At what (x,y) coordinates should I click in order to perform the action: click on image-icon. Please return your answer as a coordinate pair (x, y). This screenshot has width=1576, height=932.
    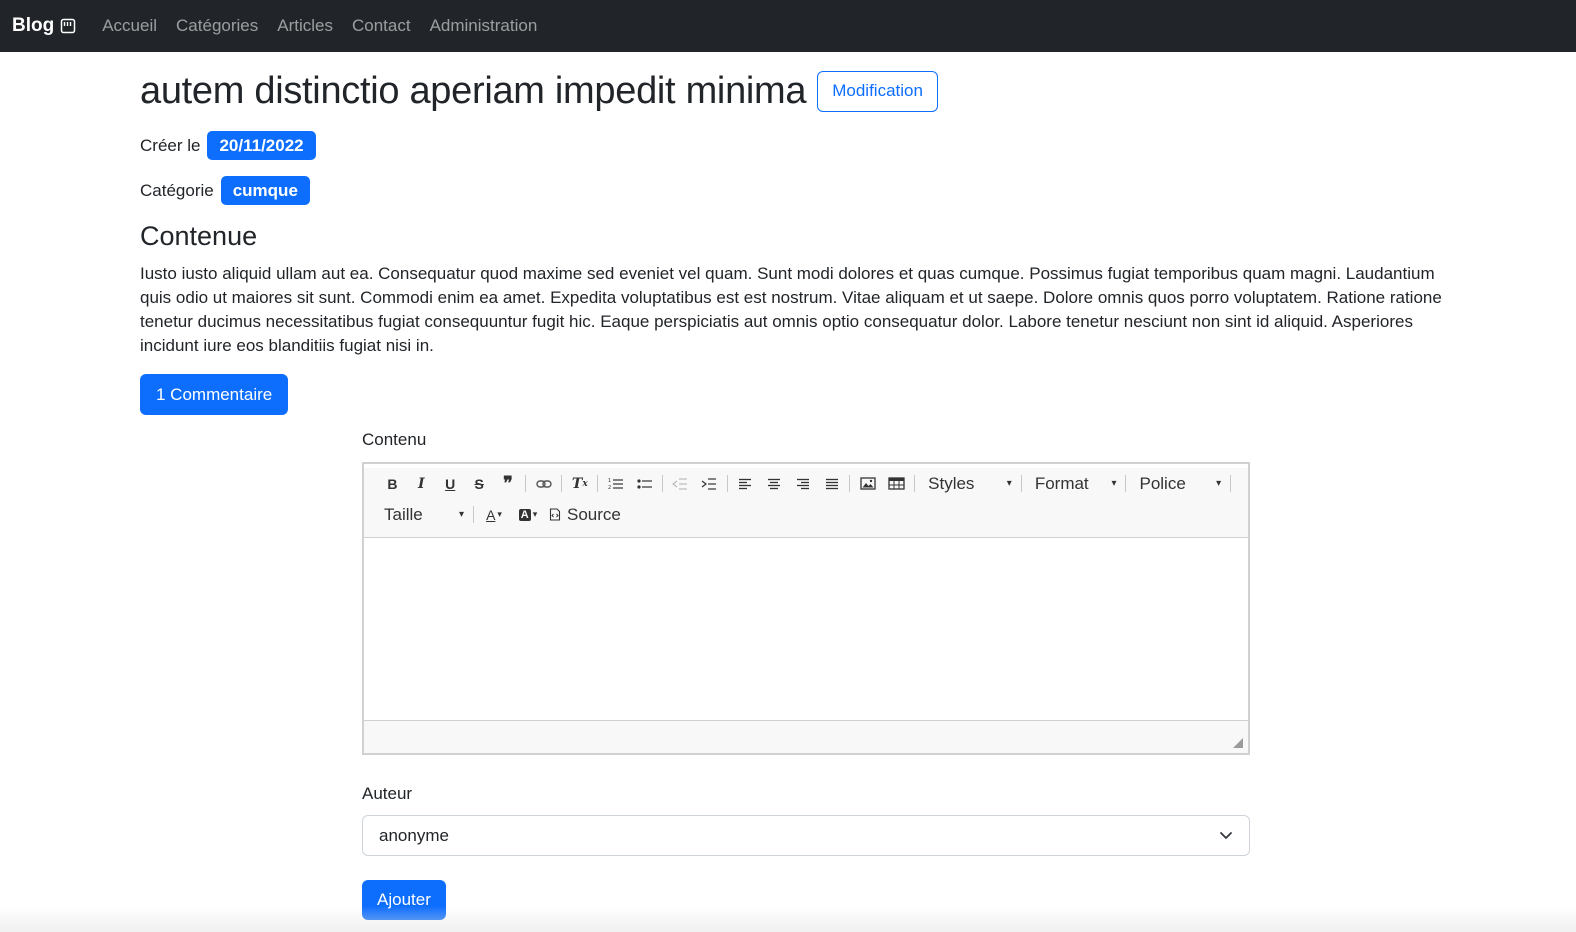
    Looking at the image, I should click on (867, 484).